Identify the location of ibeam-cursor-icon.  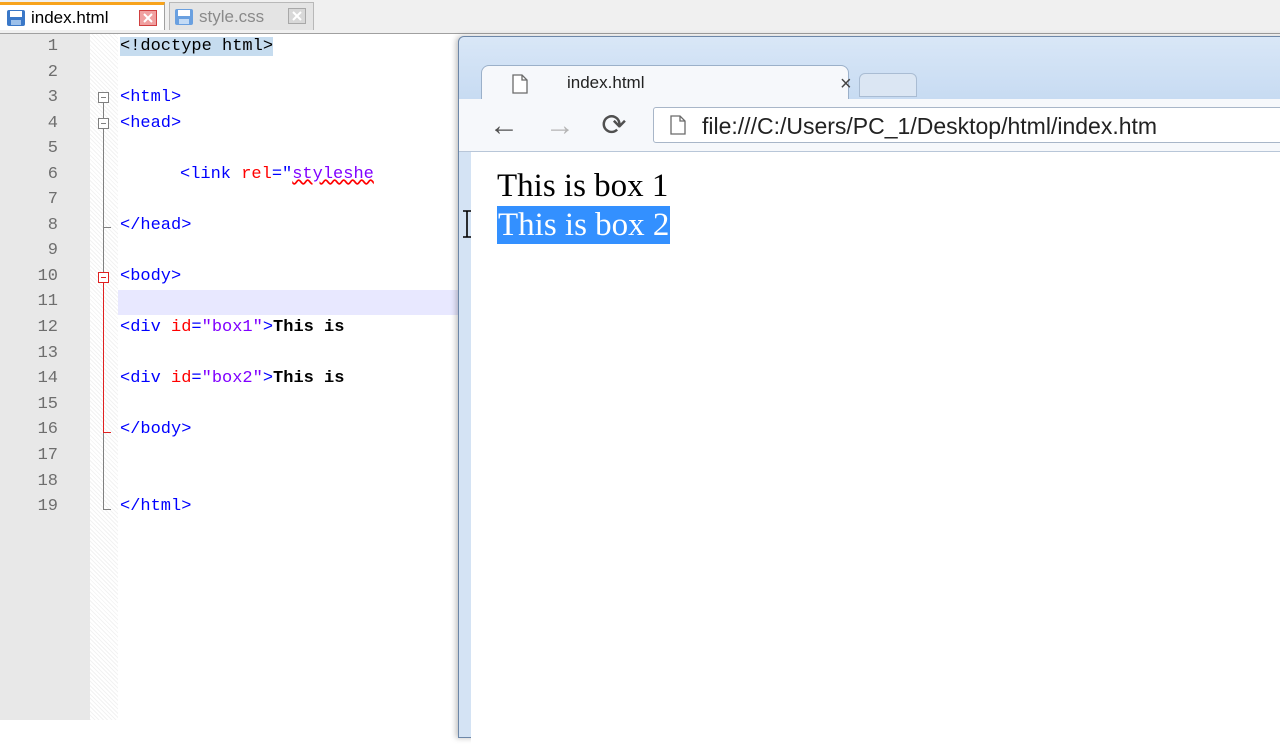
(467, 224).